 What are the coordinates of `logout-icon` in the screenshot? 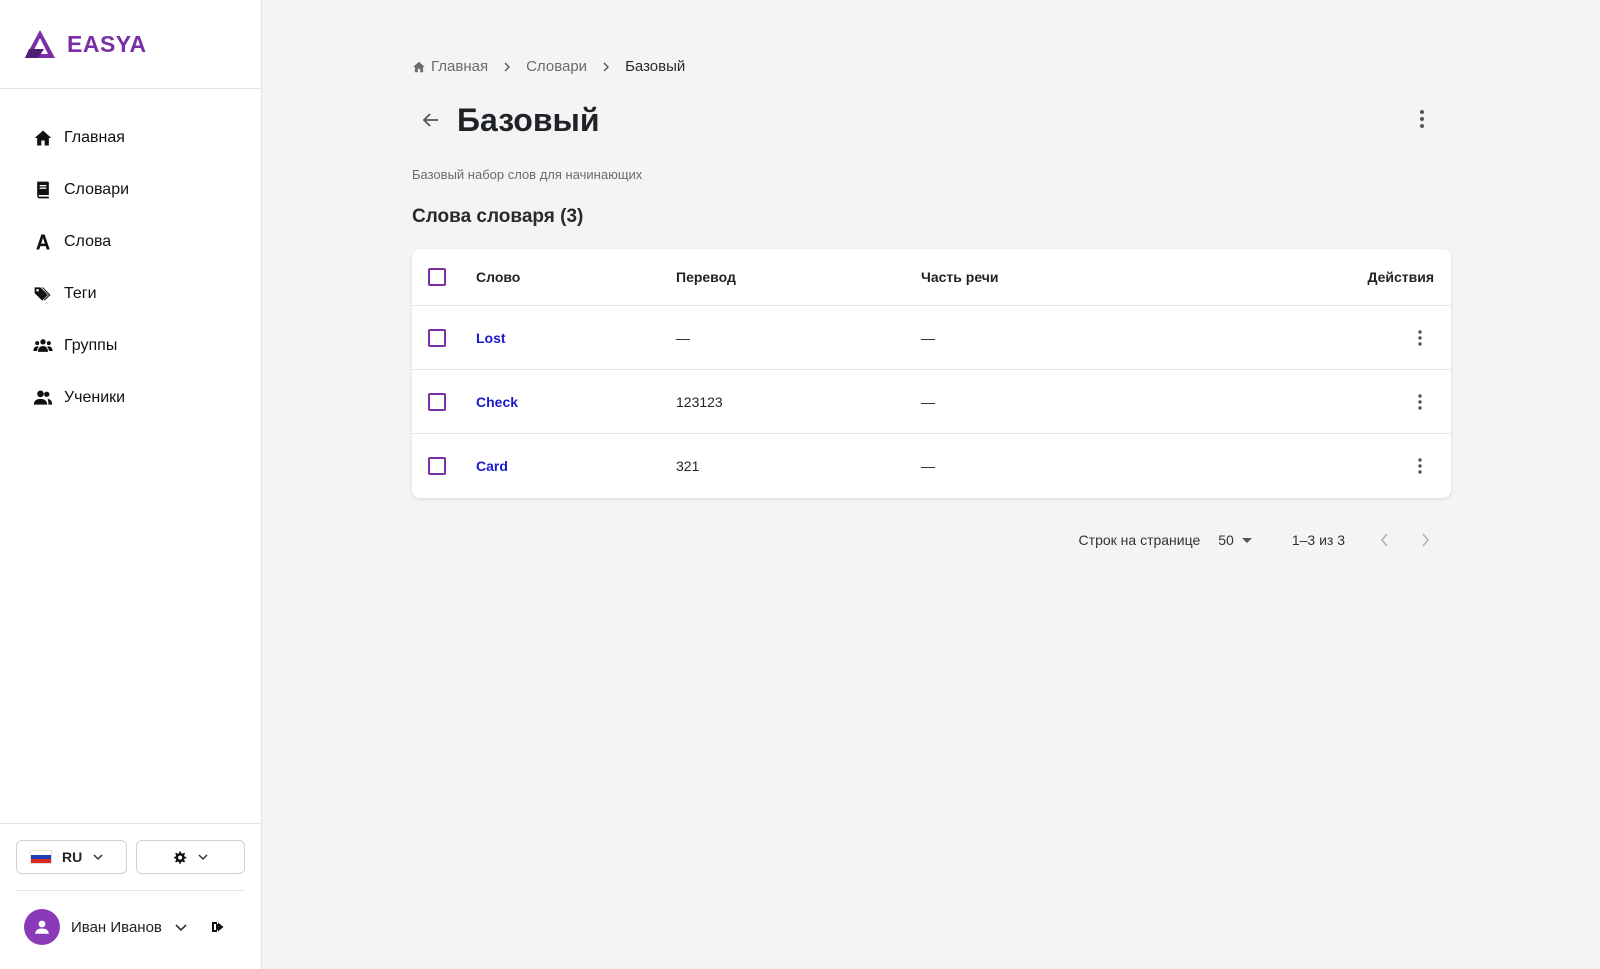 It's located at (218, 927).